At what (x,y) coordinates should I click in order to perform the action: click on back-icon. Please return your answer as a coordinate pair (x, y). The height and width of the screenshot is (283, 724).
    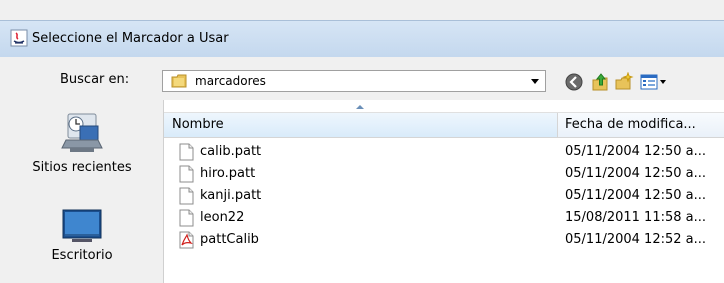
    Looking at the image, I should click on (574, 82).